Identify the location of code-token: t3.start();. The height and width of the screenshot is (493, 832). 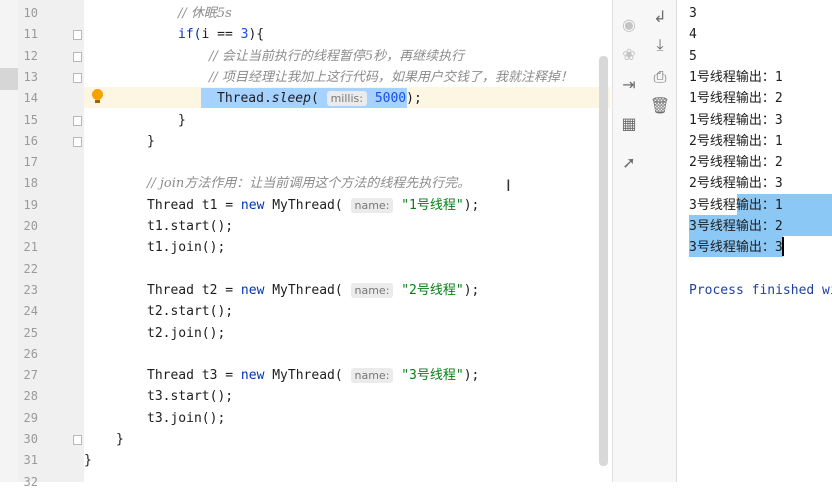
(190, 397).